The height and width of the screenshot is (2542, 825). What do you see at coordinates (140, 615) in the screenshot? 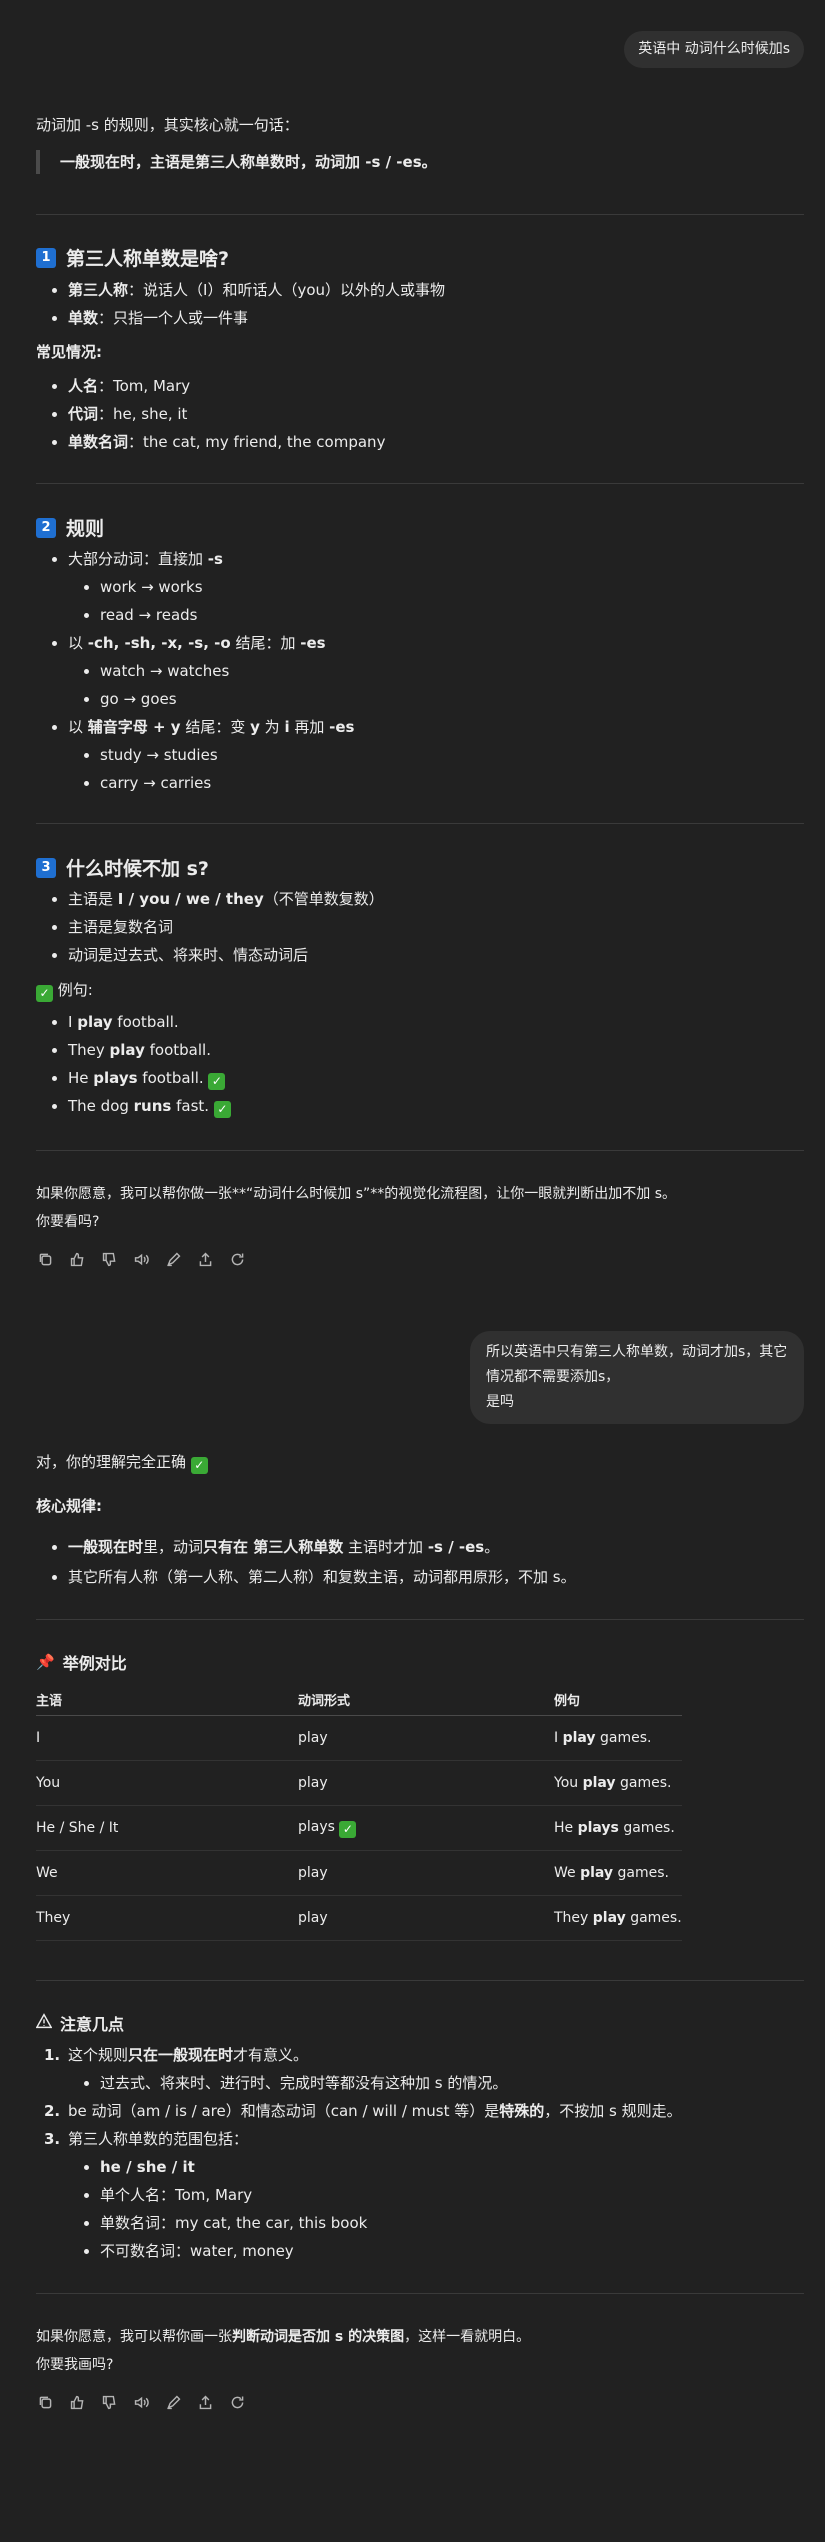
I see `list-item: read → reads` at bounding box center [140, 615].